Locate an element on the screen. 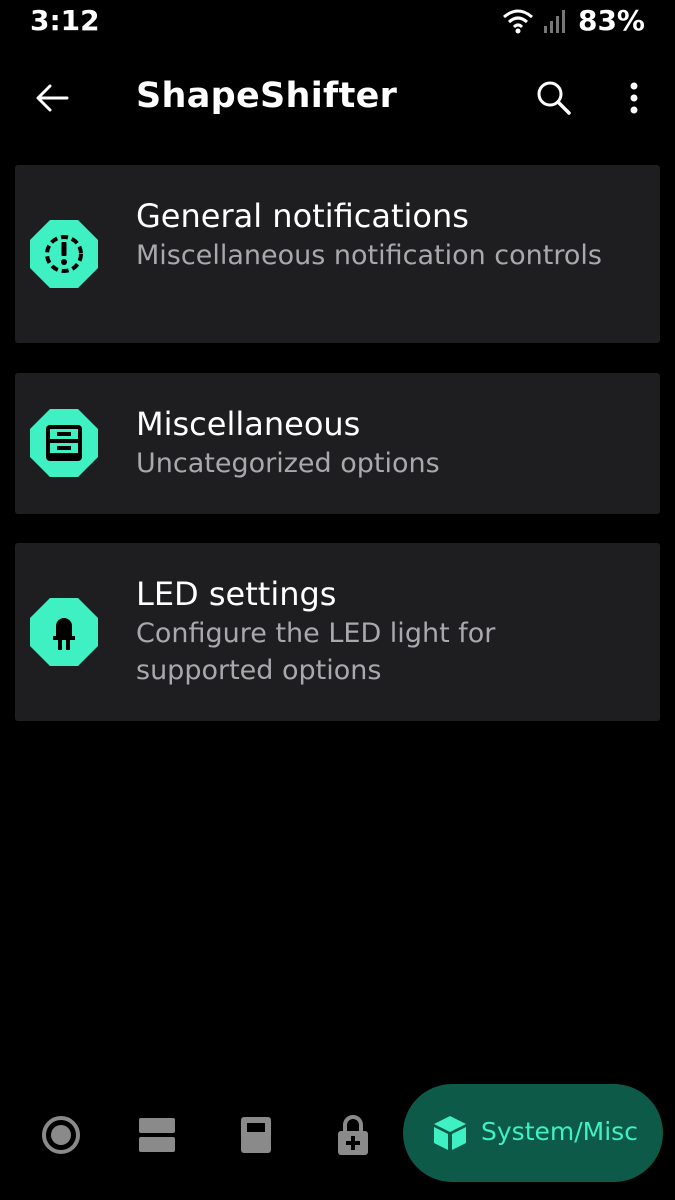  card-miscellaneous: Miscellaneous Uncategorized options is located at coordinates (337, 443).